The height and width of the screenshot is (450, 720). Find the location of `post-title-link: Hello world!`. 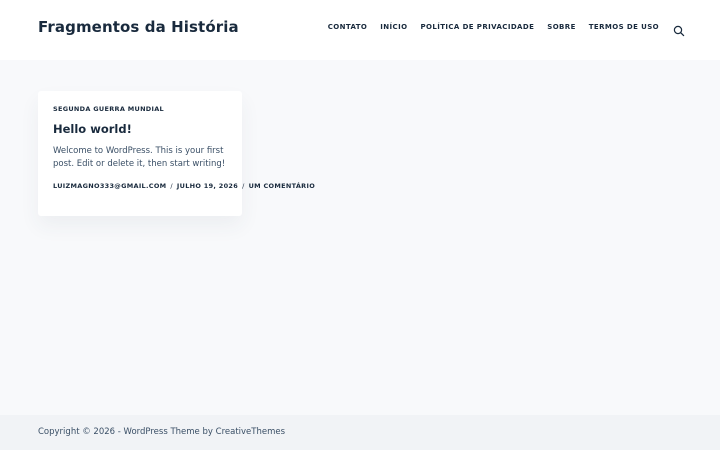

post-title-link: Hello world! is located at coordinates (92, 129).